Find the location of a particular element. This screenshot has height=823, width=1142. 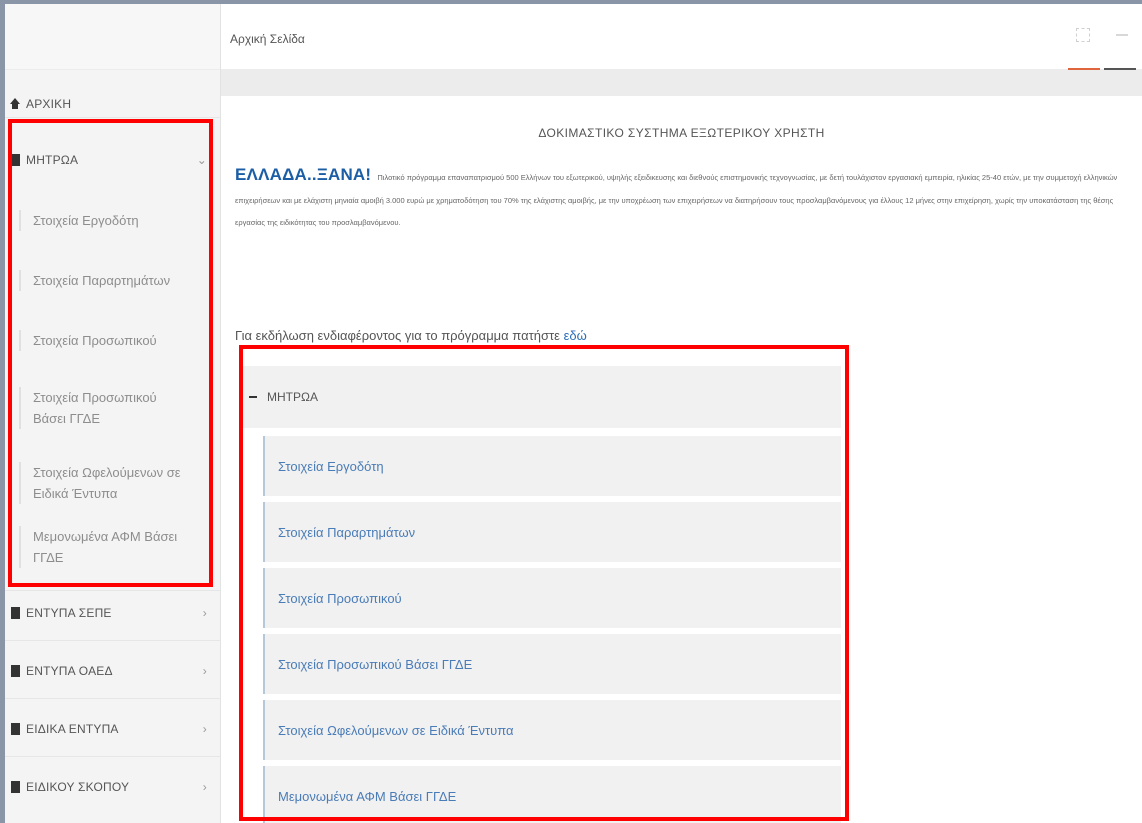

sidebar-item-special-forms: ΕΙΔΙΚΑ ΕΝΤΥΠΑ › is located at coordinates (113, 729).